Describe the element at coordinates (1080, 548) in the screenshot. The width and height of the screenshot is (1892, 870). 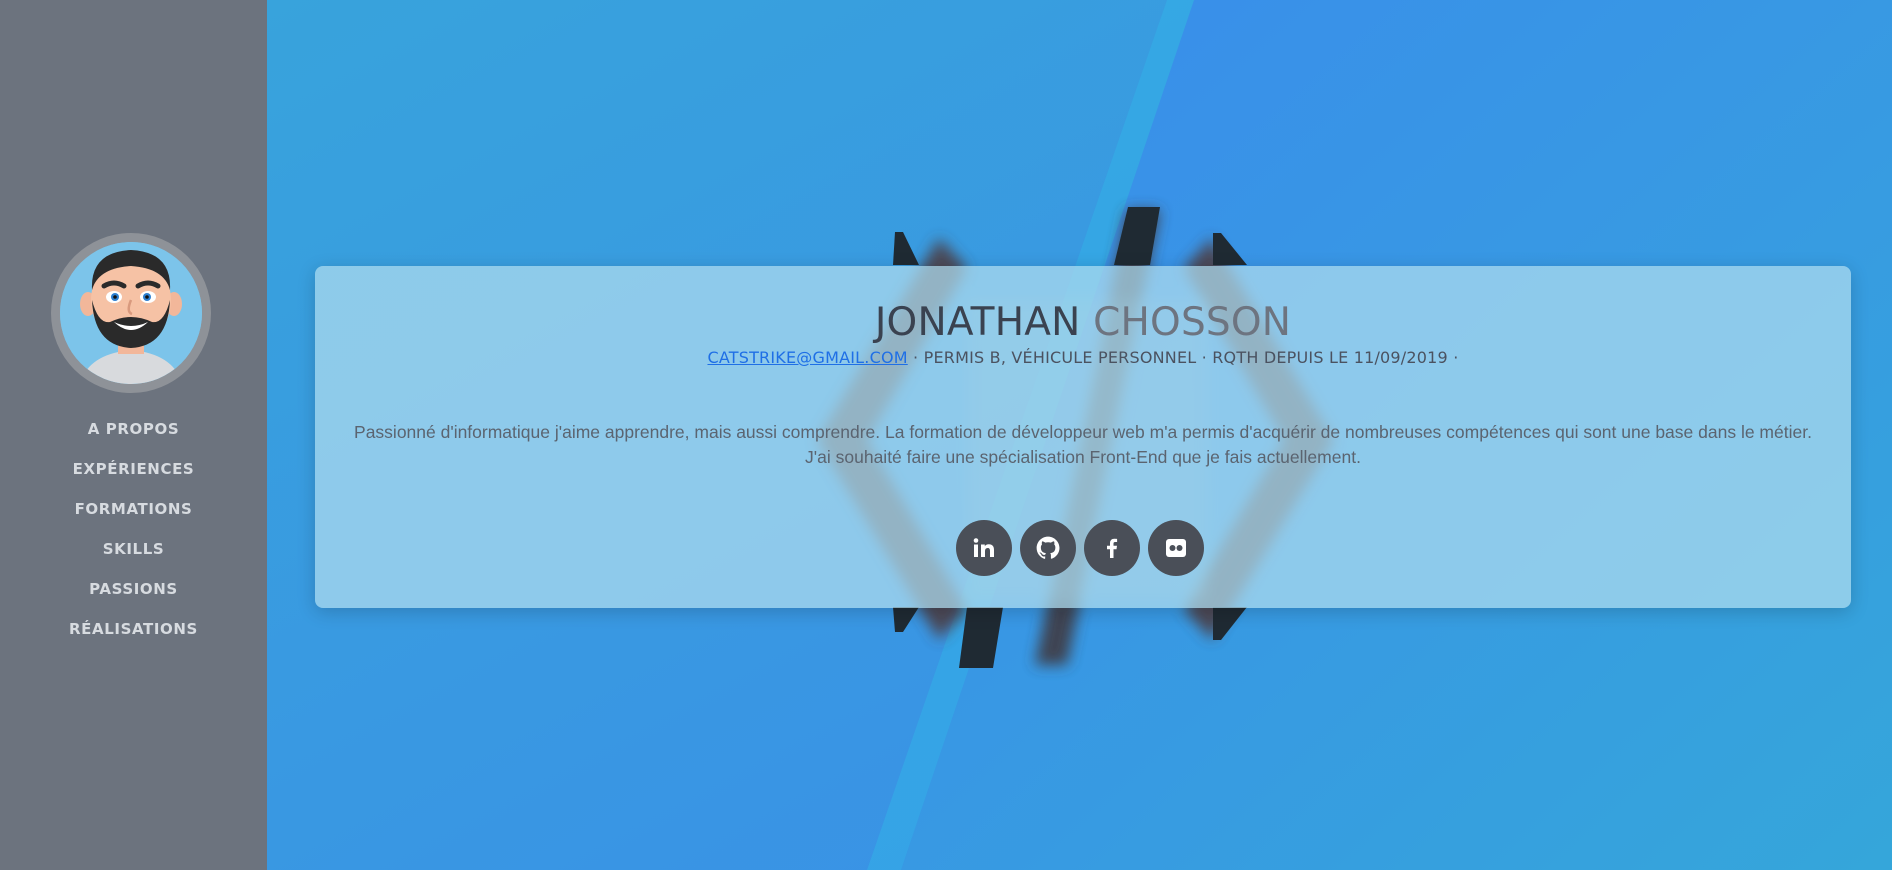
I see `social-links` at that location.